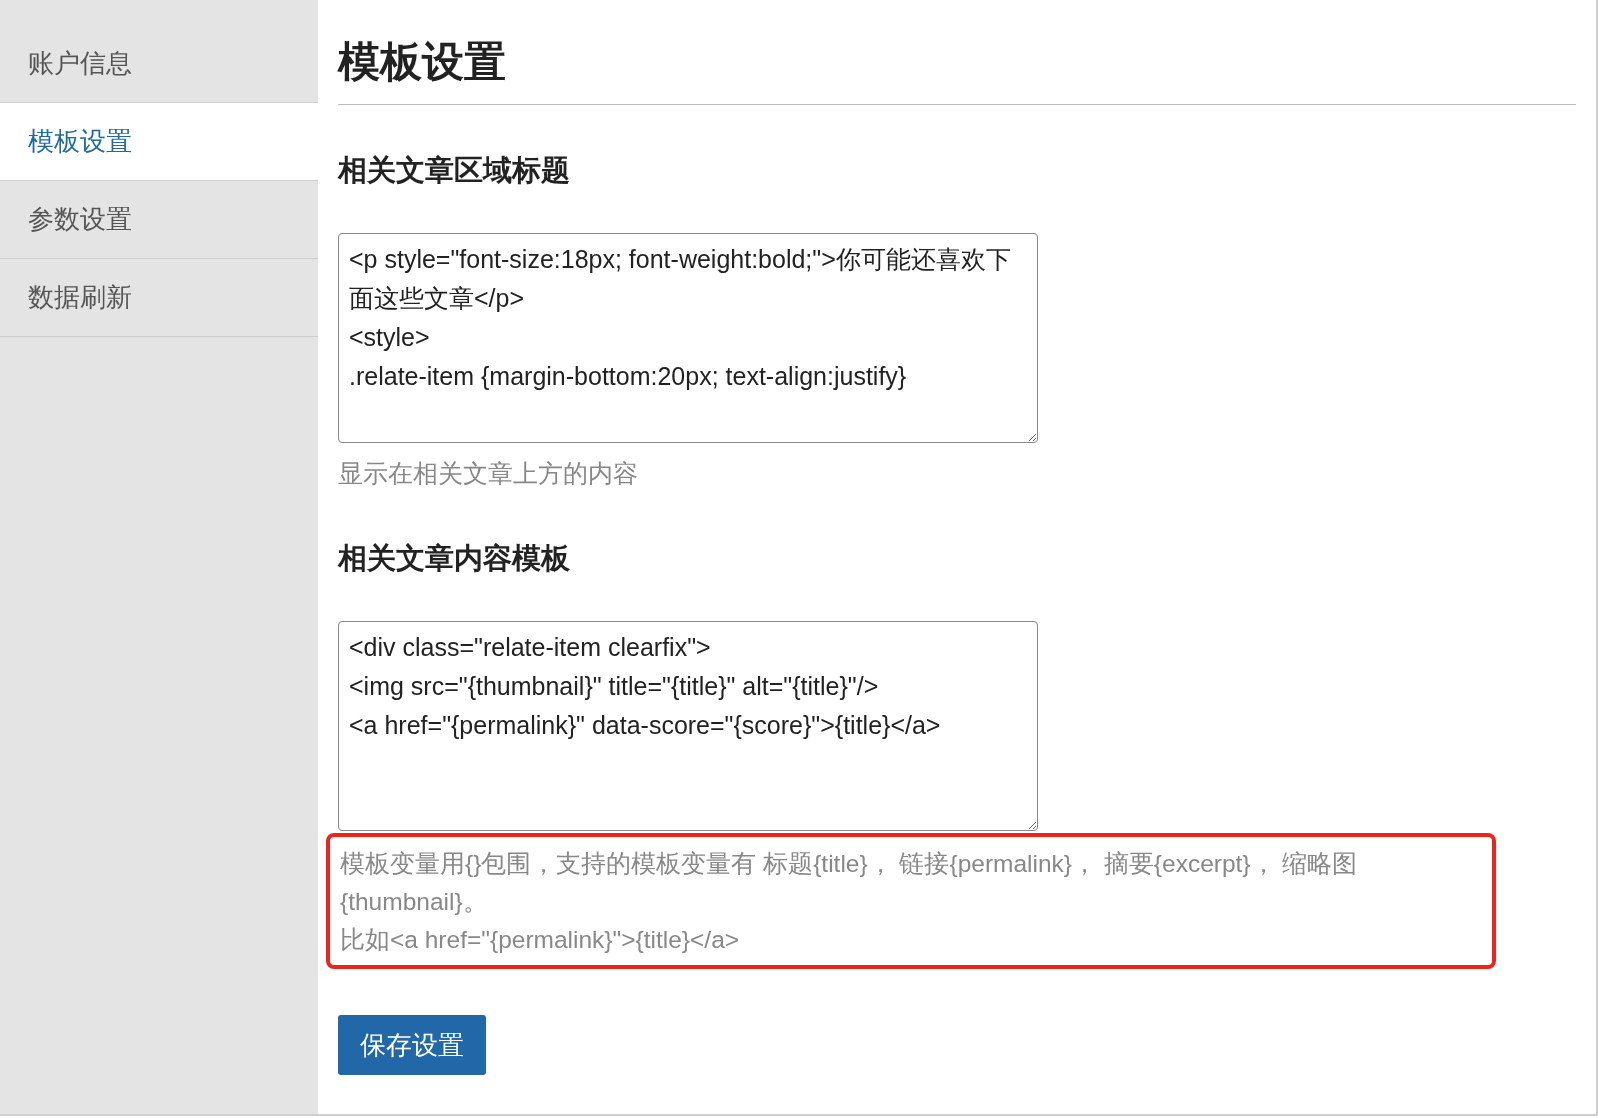  I want to click on sidebar-item: 模板设置, so click(159, 142).